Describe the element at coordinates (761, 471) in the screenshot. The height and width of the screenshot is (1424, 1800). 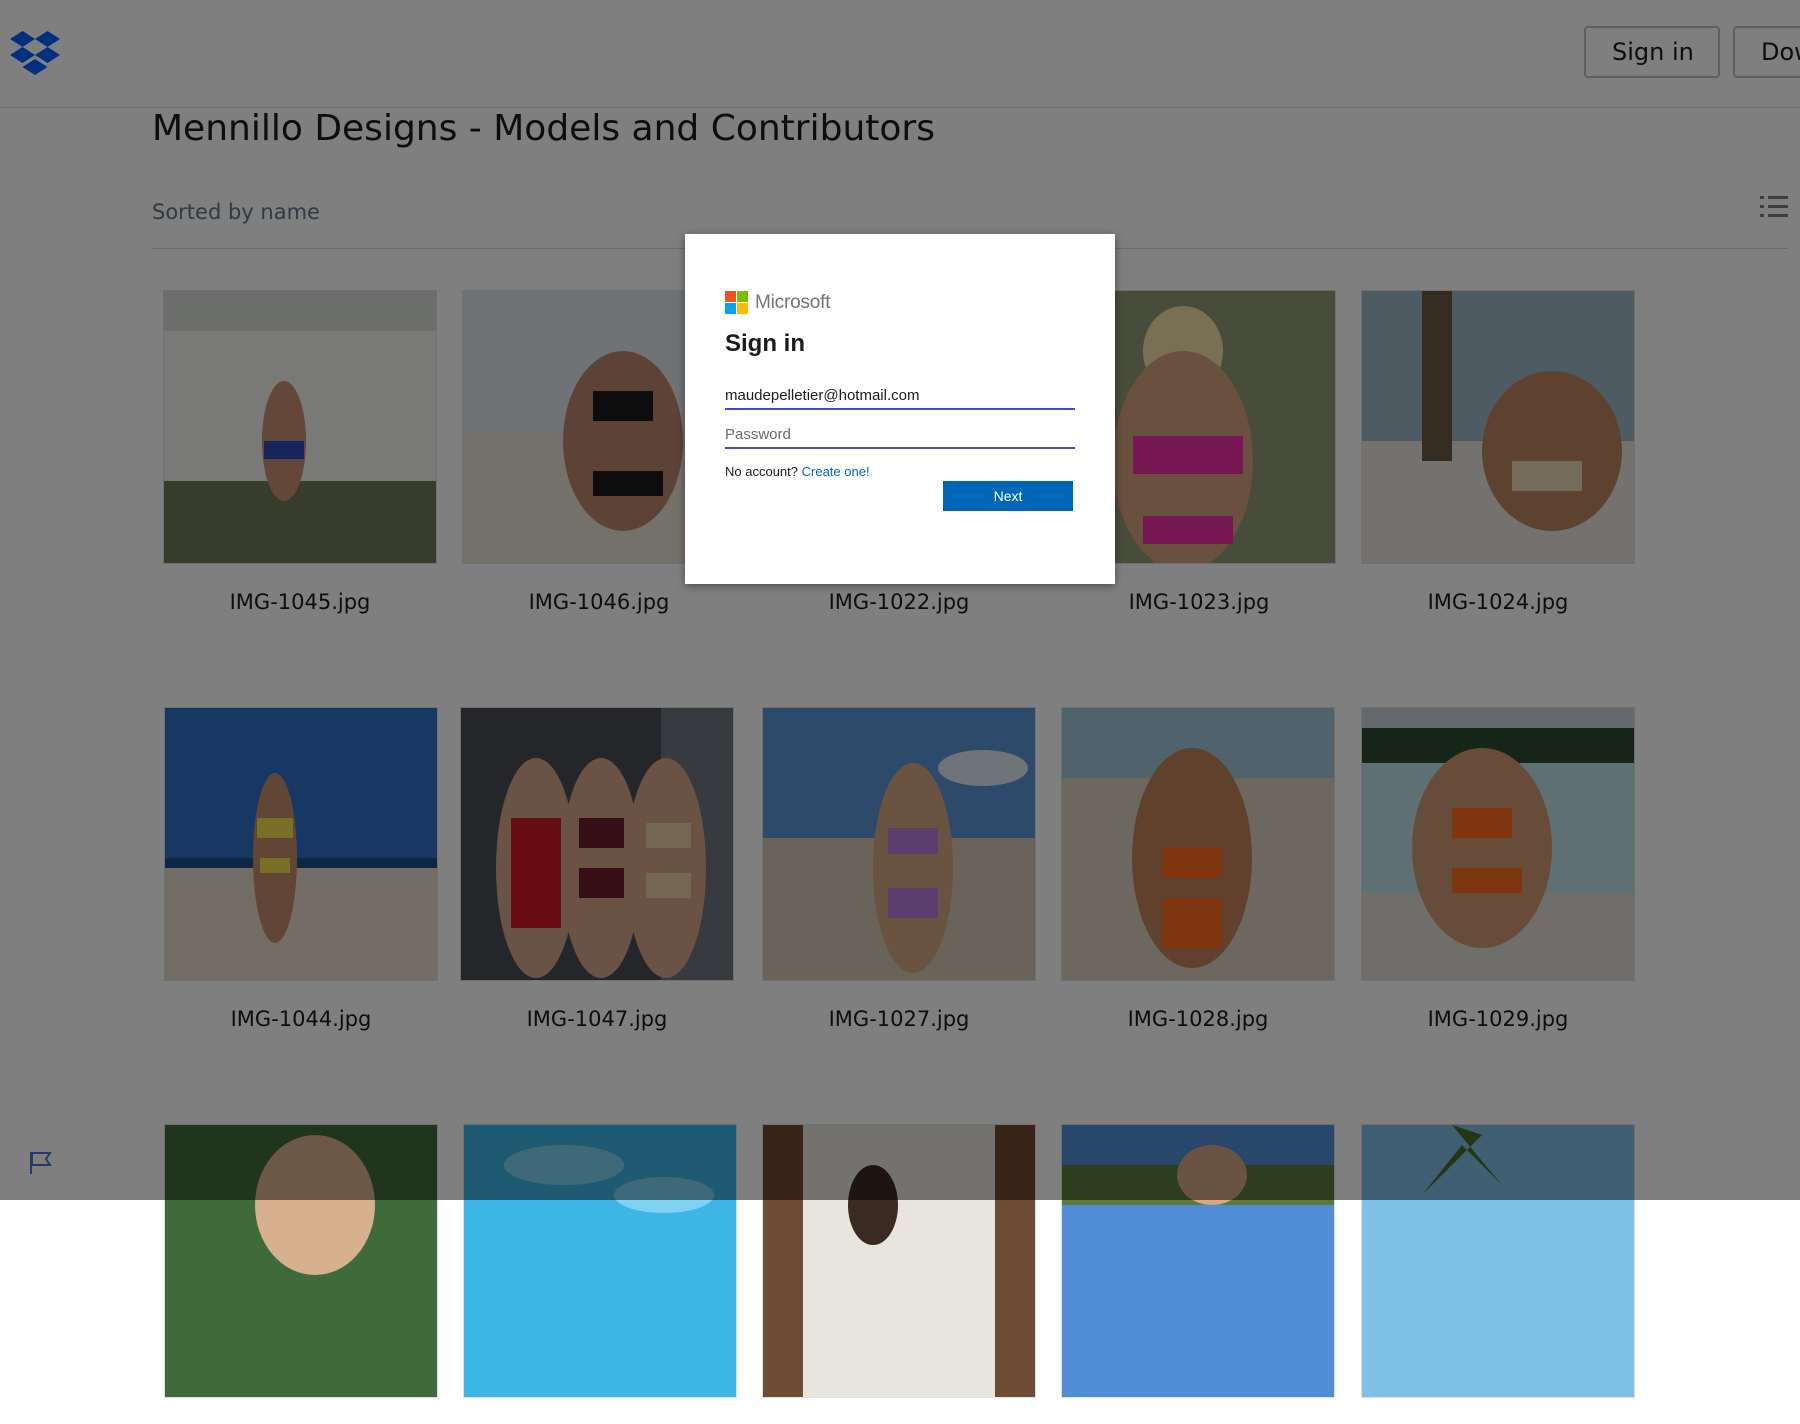
I see `no-account-text: No account?` at that location.